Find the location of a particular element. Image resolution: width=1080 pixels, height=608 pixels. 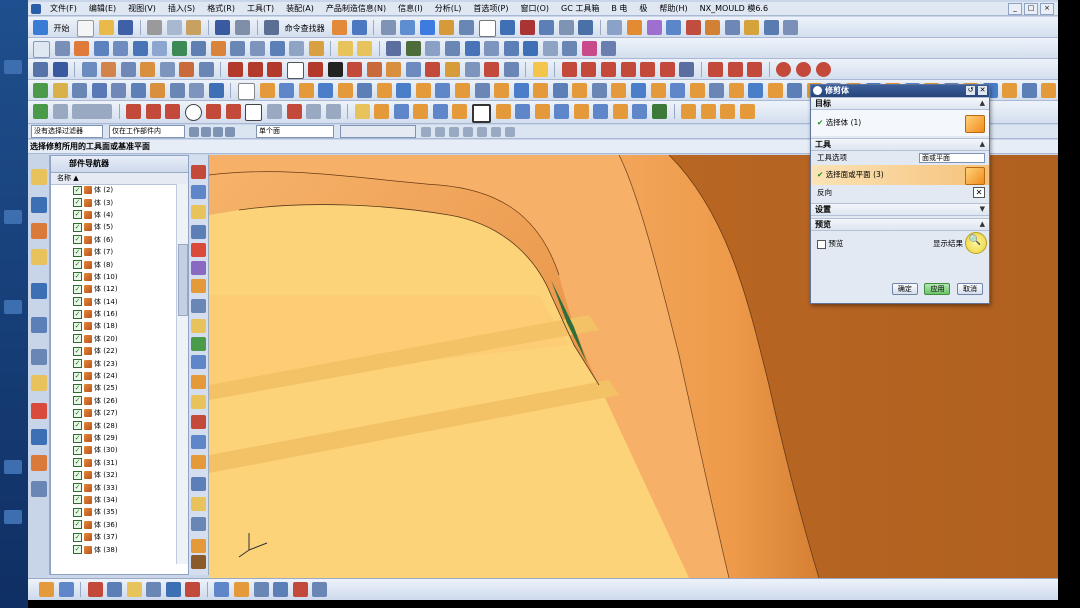

settings-group-header: 设置 ▼ is located at coordinates (900, 209).